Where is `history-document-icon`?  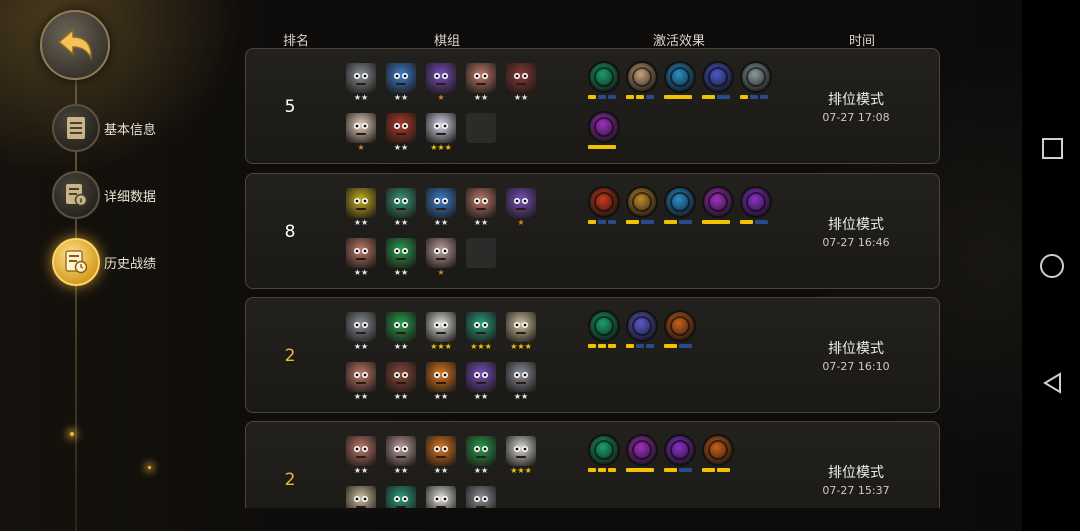
history-document-icon is located at coordinates (76, 262).